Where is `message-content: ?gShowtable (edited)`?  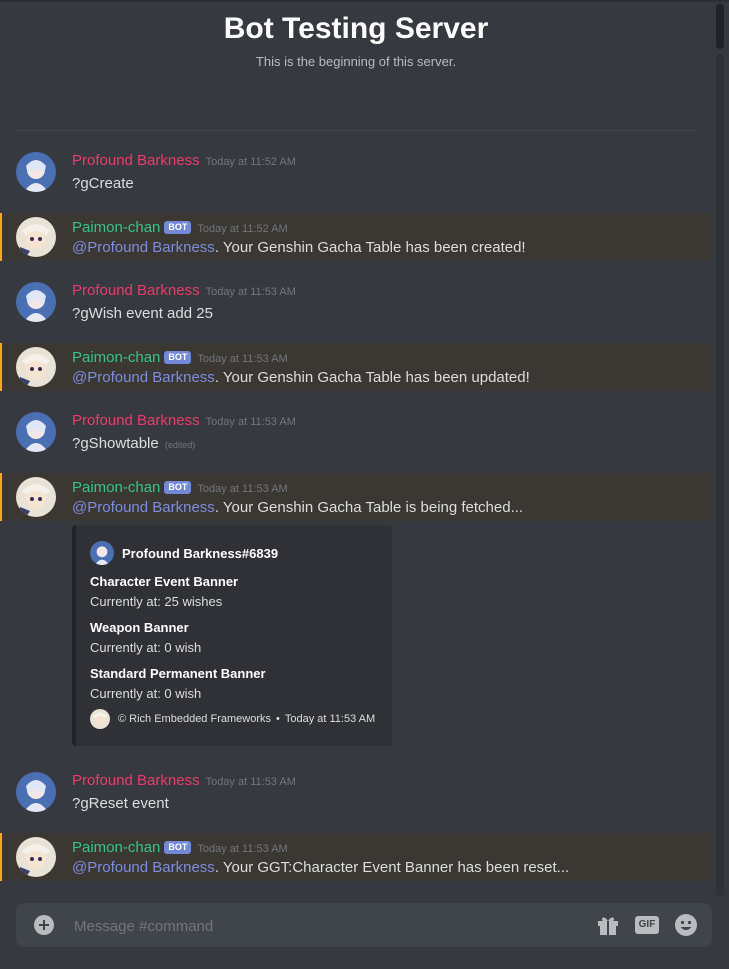 message-content: ?gShowtable (edited) is located at coordinates (133, 443).